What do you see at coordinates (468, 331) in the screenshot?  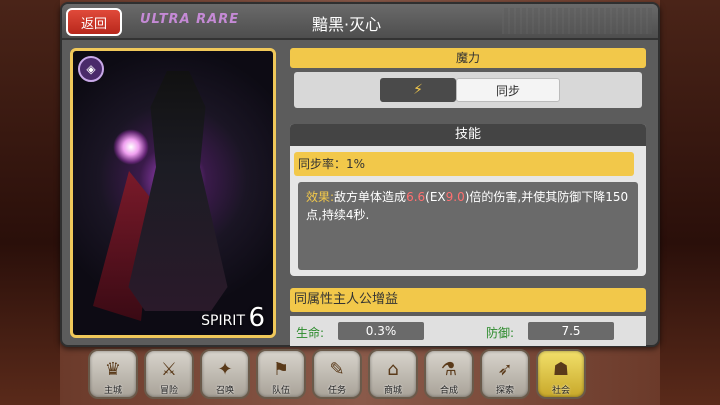 I see `bonus-stats: 生命: 0.3% 防御: 7.5` at bounding box center [468, 331].